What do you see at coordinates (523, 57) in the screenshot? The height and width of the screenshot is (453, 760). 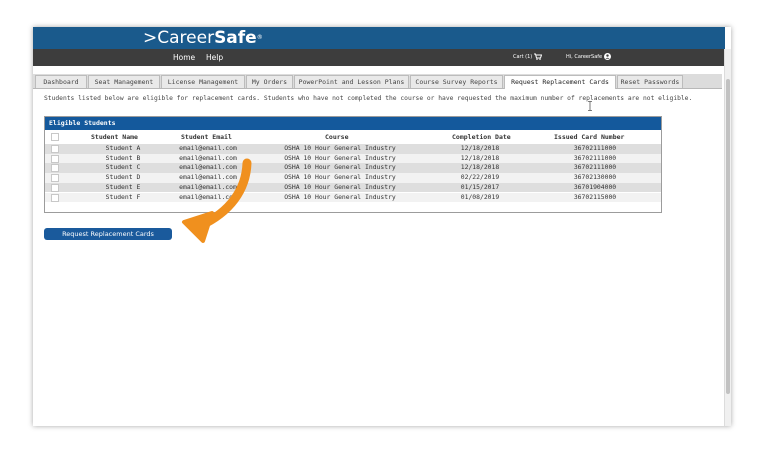 I see `cart-label: Cart (1)` at bounding box center [523, 57].